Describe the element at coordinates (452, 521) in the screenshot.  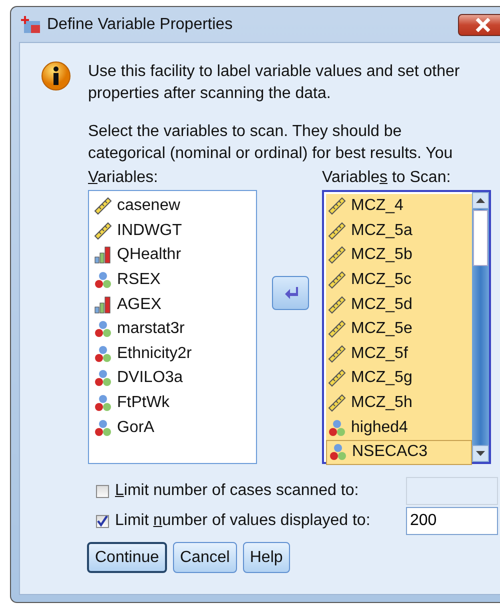
I see `input-field: 200` at that location.